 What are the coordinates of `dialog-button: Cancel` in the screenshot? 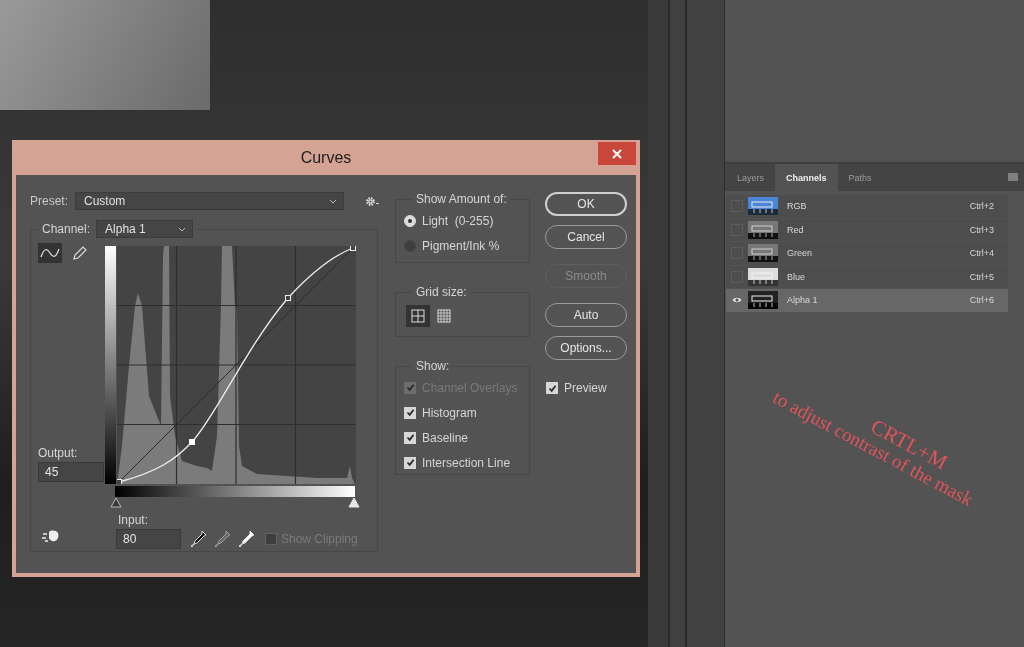 It's located at (586, 237).